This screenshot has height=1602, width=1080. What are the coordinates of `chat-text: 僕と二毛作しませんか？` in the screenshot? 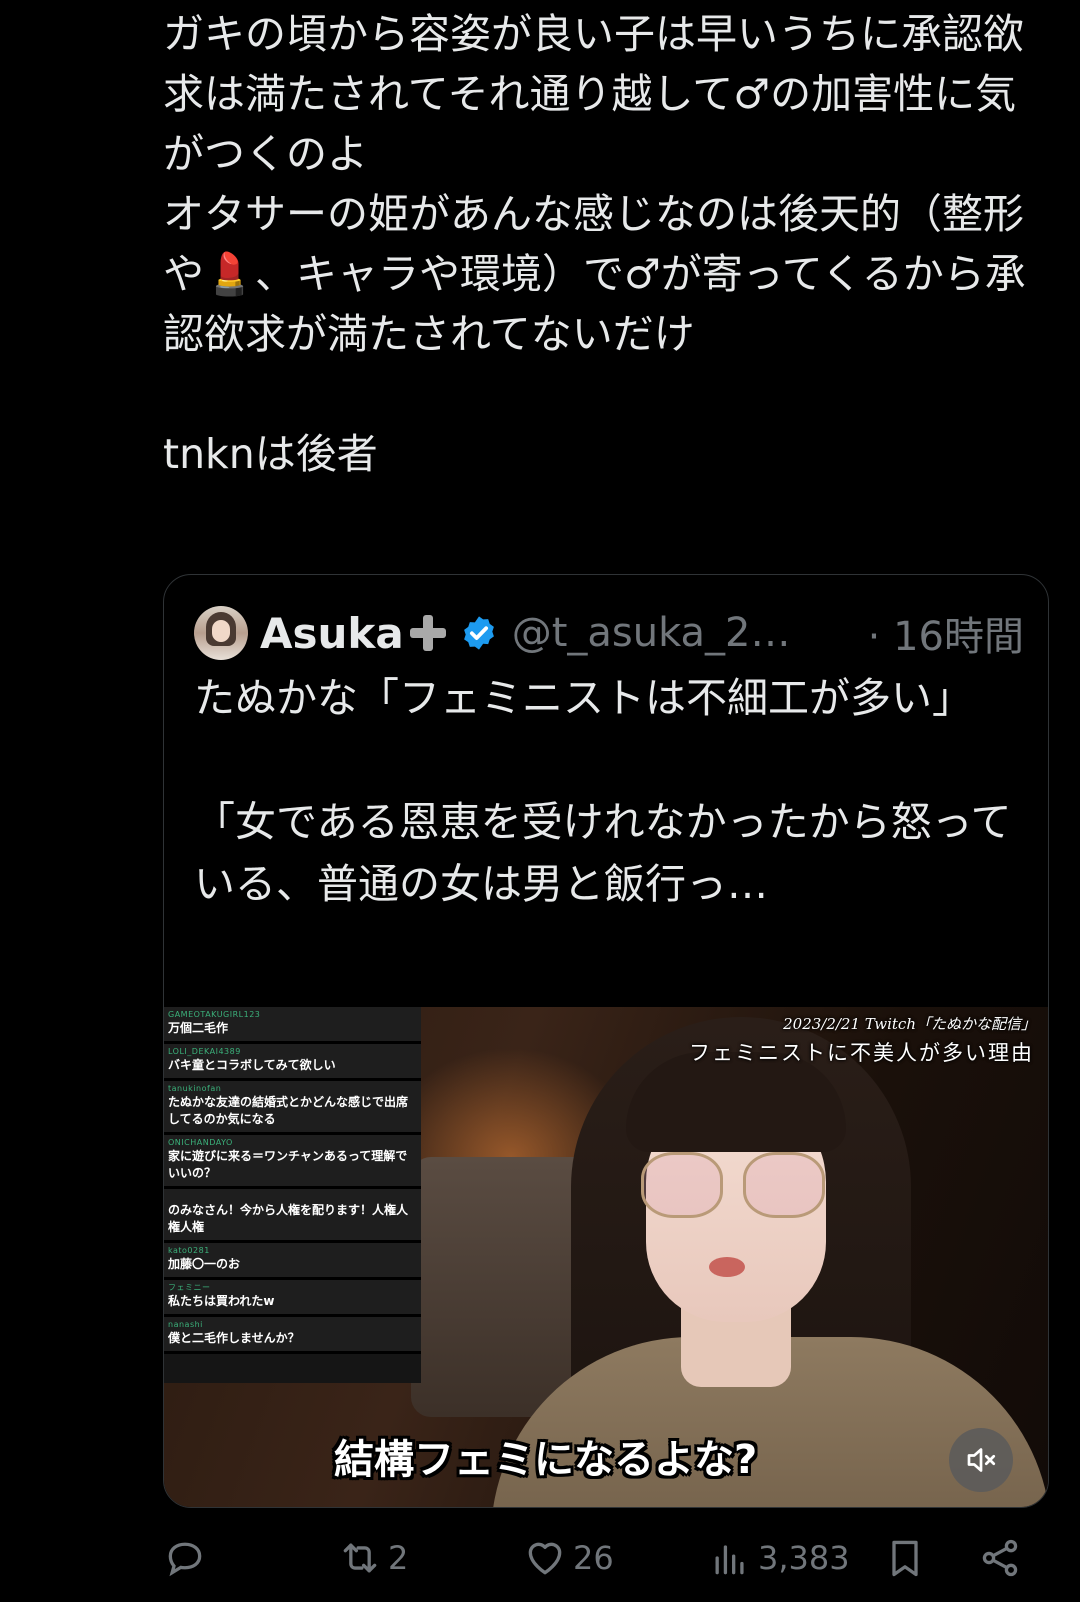 It's located at (234, 1338).